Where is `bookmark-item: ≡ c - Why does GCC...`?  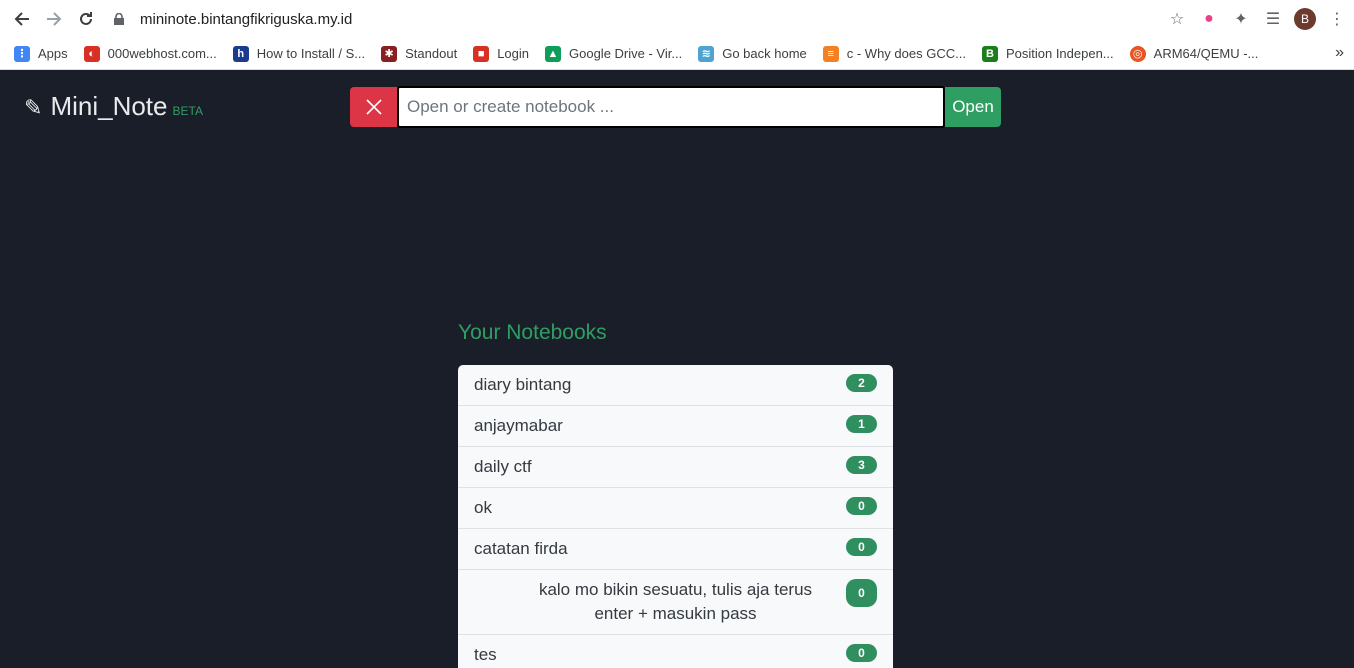 bookmark-item: ≡ c - Why does GCC... is located at coordinates (894, 53).